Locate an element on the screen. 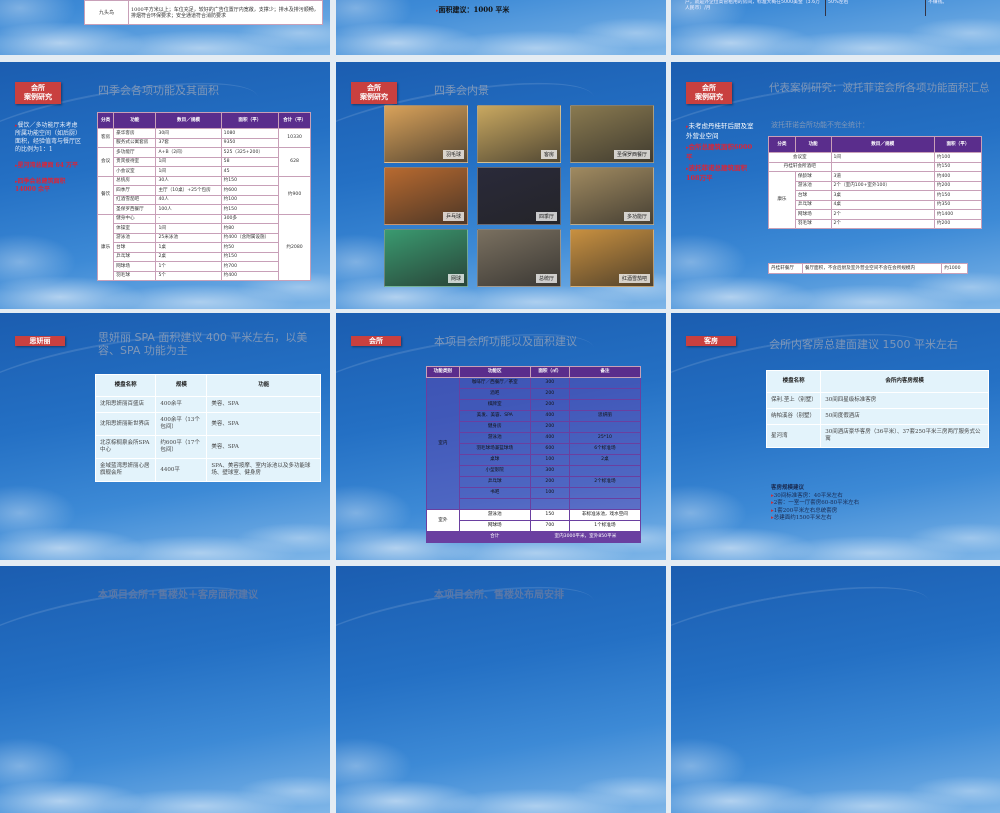  table-cell: 台球 is located at coordinates (813, 195).